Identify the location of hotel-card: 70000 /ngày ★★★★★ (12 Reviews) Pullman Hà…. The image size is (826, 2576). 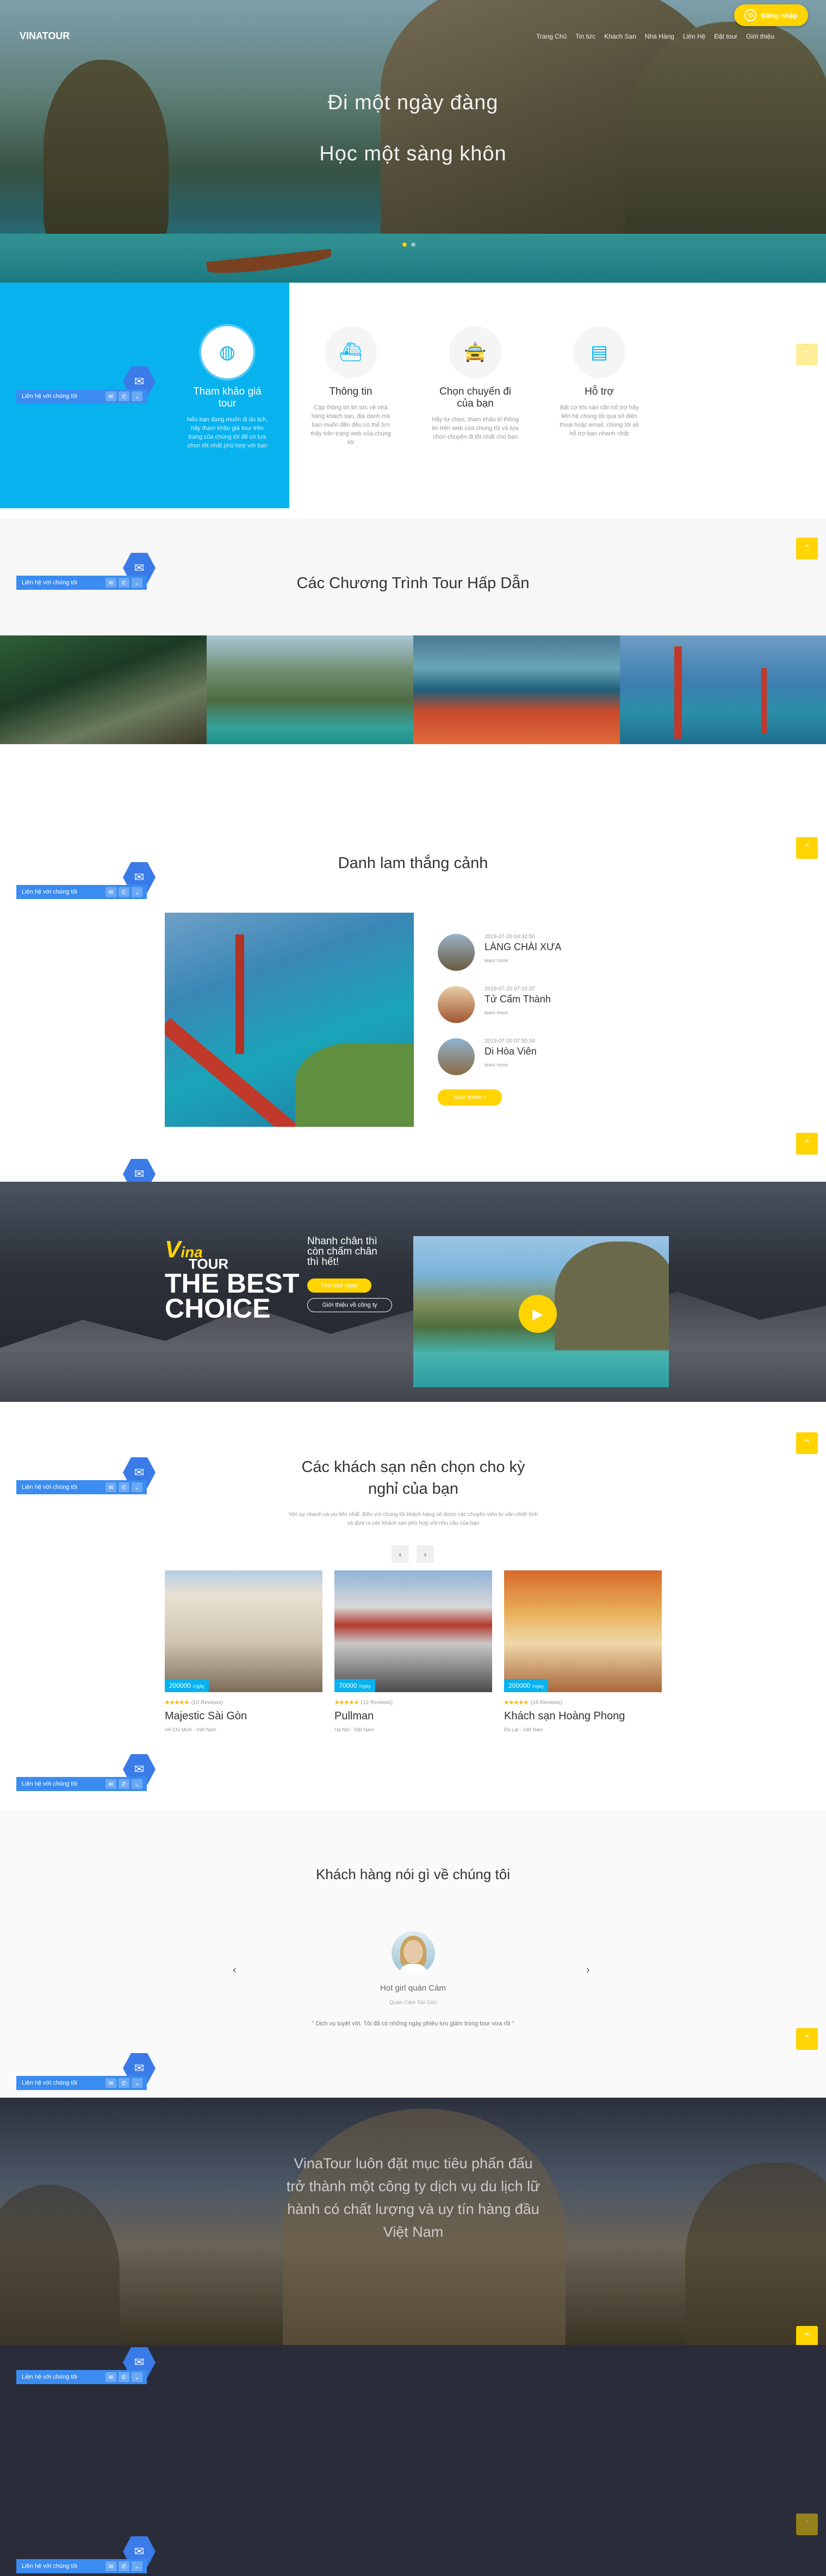
(413, 1651).